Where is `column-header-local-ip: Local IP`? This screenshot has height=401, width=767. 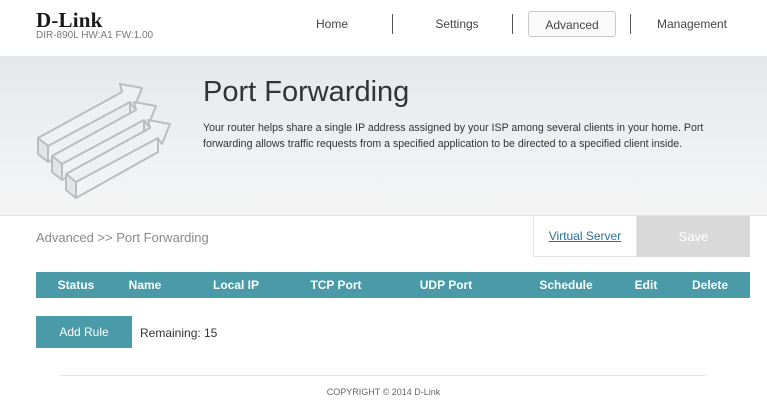
column-header-local-ip: Local IP is located at coordinates (235, 285).